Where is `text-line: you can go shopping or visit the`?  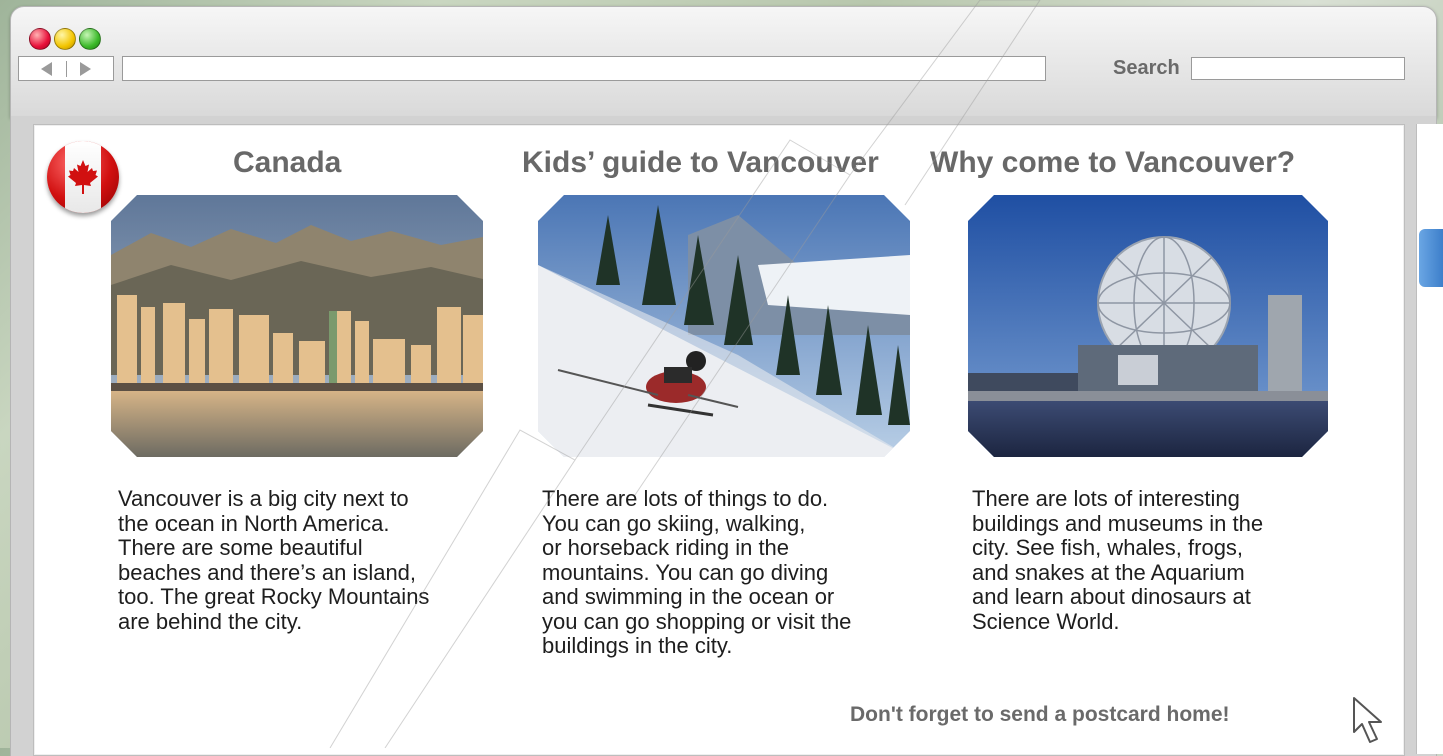
text-line: you can go shopping or visit the is located at coordinates (697, 621).